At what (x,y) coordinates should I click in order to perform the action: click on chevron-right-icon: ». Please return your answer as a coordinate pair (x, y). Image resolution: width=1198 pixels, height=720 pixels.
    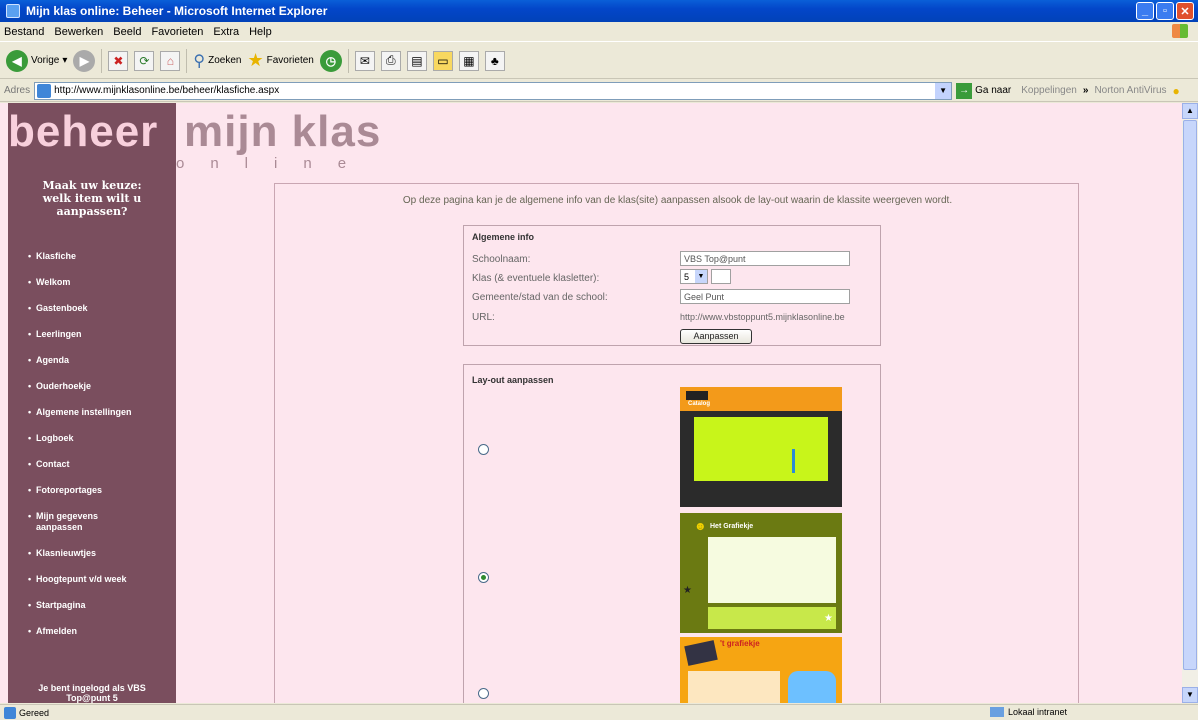
    Looking at the image, I should click on (1086, 90).